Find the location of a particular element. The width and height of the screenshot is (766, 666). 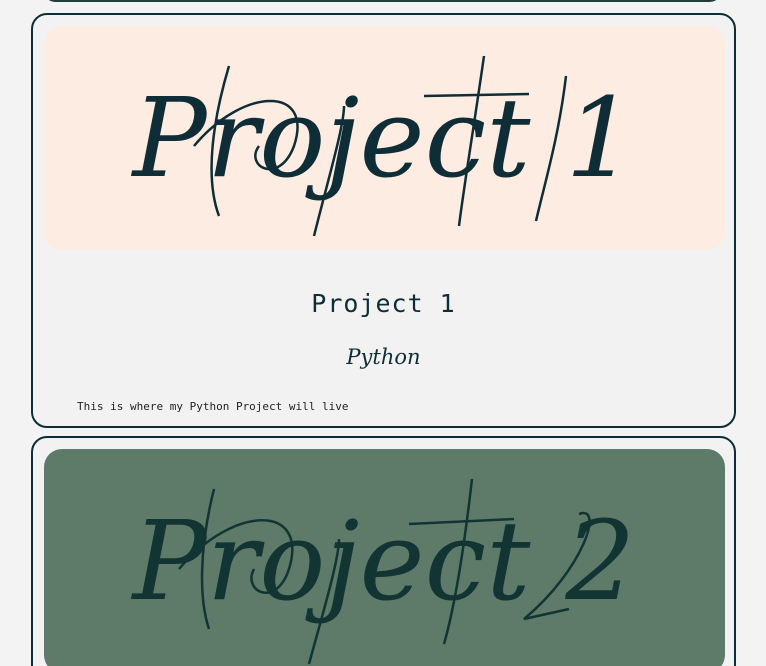

project-1-language: Python is located at coordinates (383, 357).